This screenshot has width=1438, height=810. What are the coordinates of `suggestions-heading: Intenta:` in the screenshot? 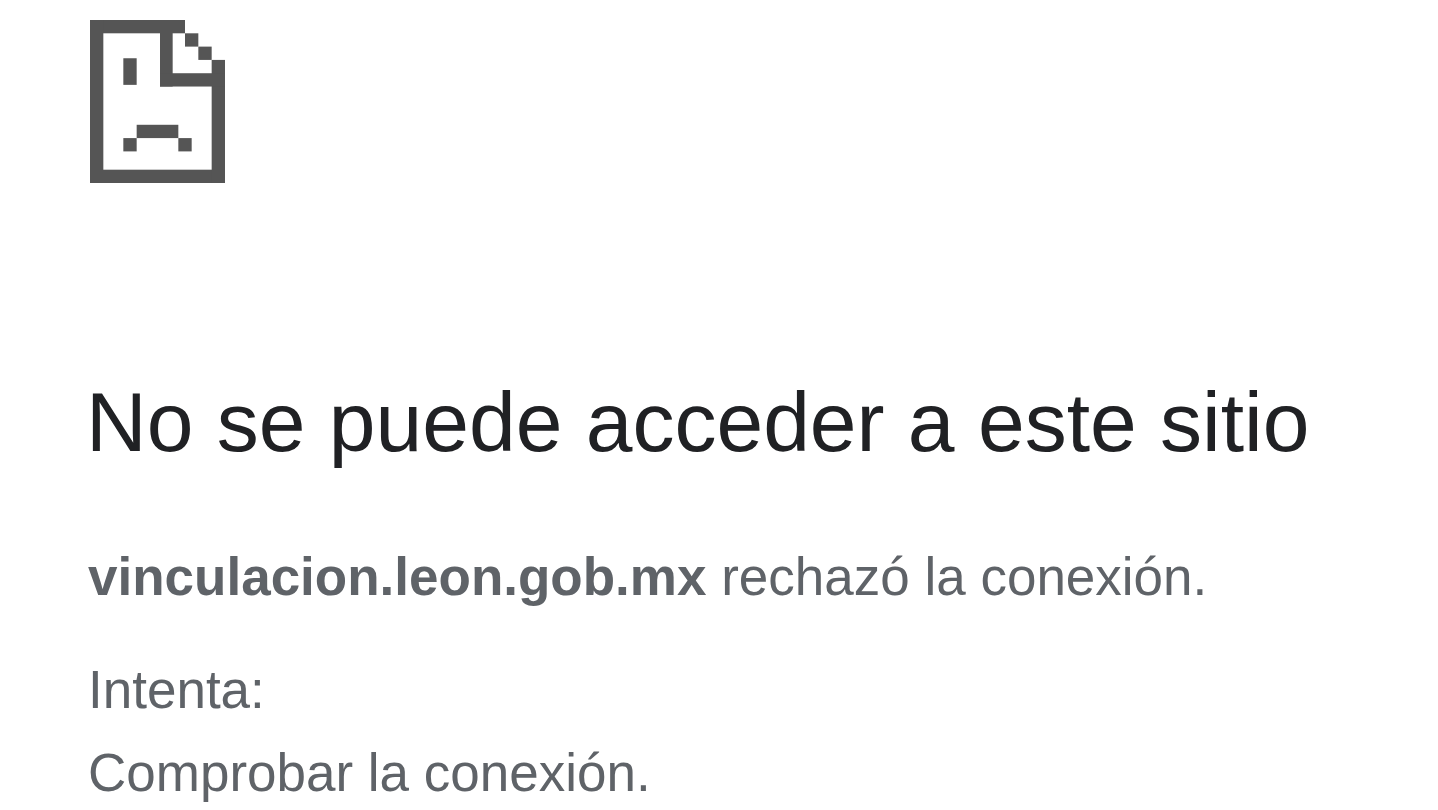 It's located at (176, 689).